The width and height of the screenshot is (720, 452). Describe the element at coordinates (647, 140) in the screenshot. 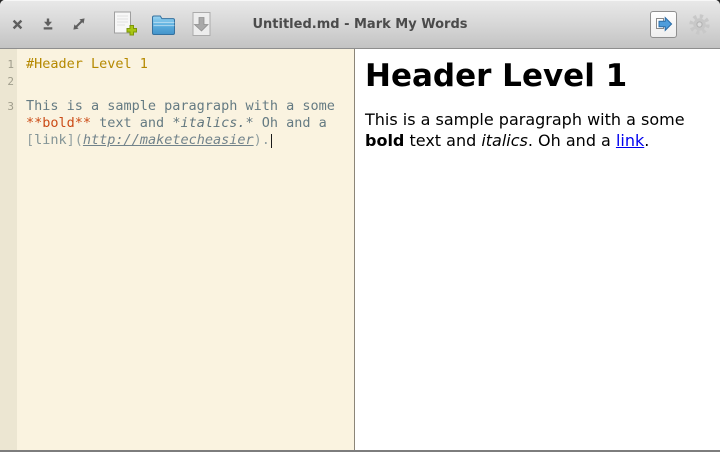

I see `preview-text: .` at that location.